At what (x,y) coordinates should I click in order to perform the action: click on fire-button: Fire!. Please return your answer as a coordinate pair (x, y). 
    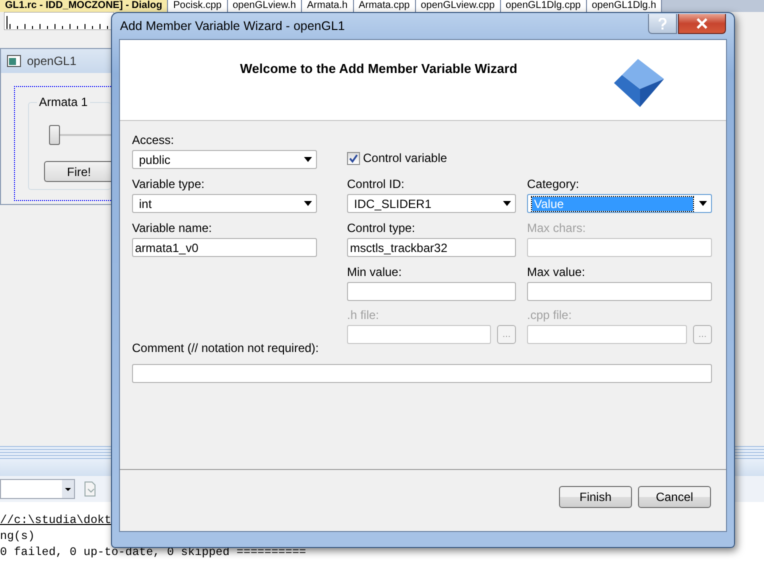
    Looking at the image, I should click on (77, 171).